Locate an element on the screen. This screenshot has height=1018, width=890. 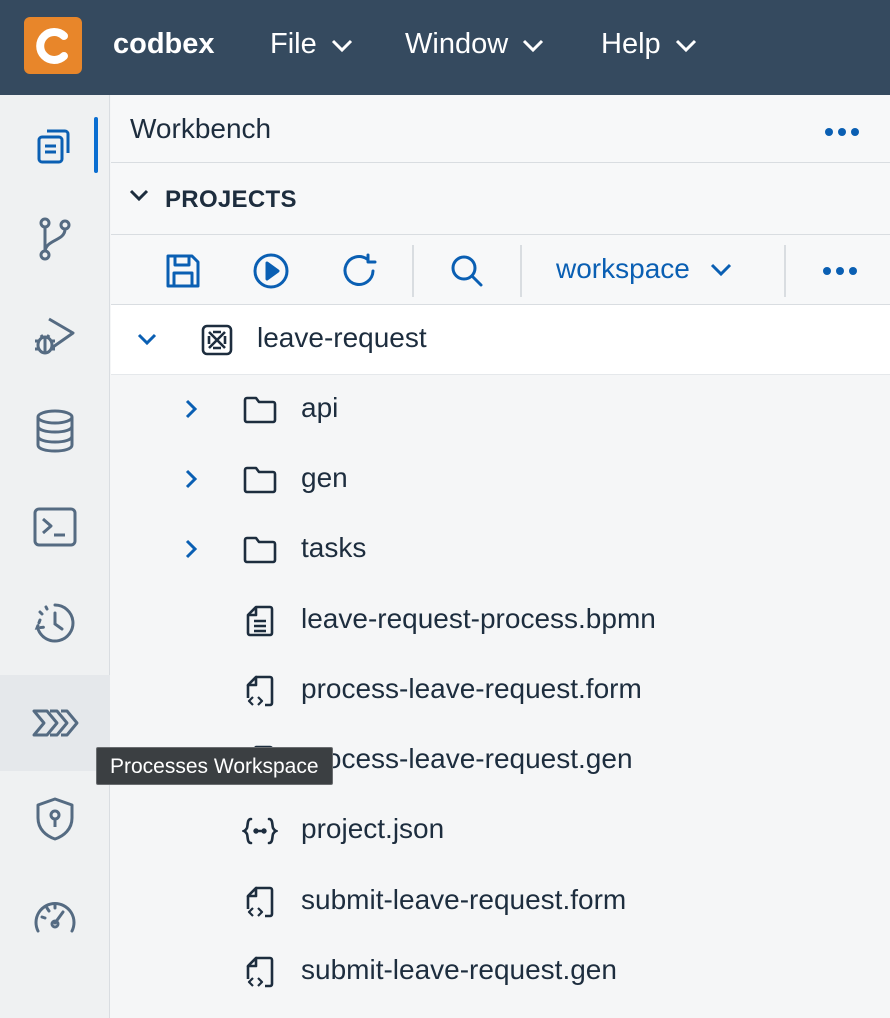
debug-icon is located at coordinates (55, 336).